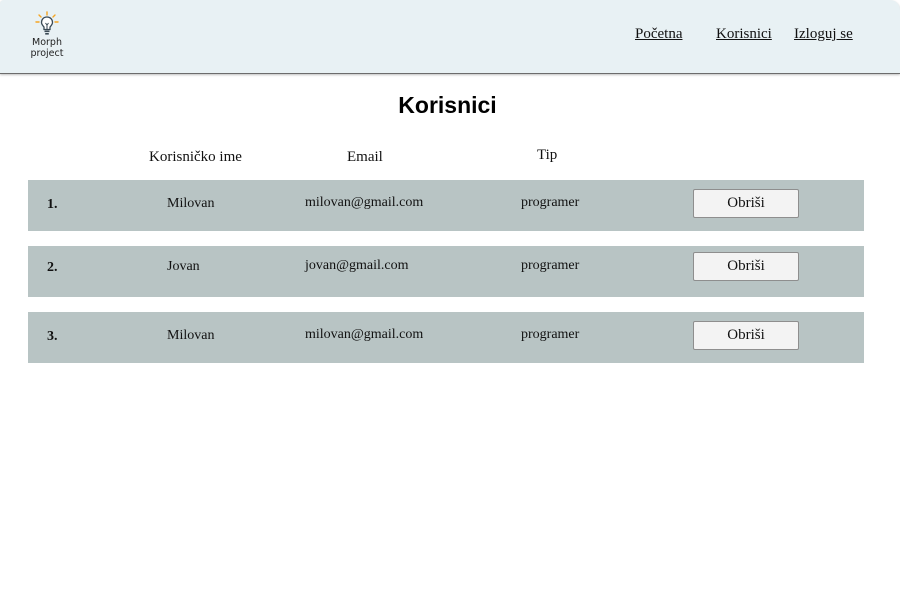 The width and height of the screenshot is (900, 600). What do you see at coordinates (823, 34) in the screenshot?
I see `nav-link-logout: Izloguj se` at bounding box center [823, 34].